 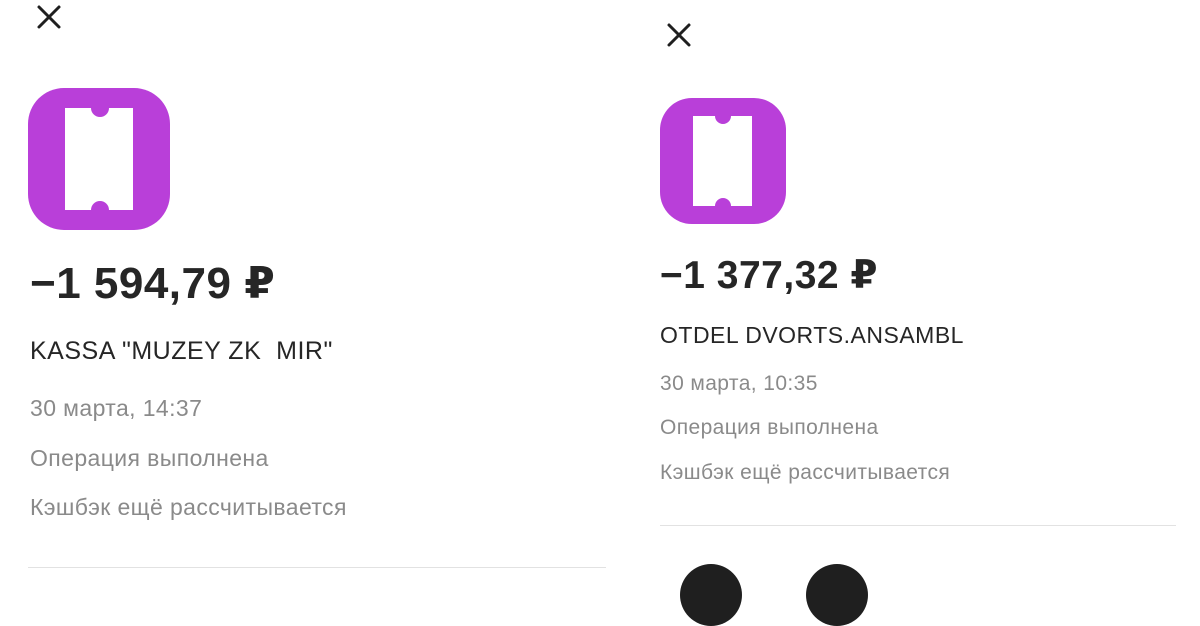 I want to click on transaction-date: 30 марта, 10:35, so click(x=739, y=383).